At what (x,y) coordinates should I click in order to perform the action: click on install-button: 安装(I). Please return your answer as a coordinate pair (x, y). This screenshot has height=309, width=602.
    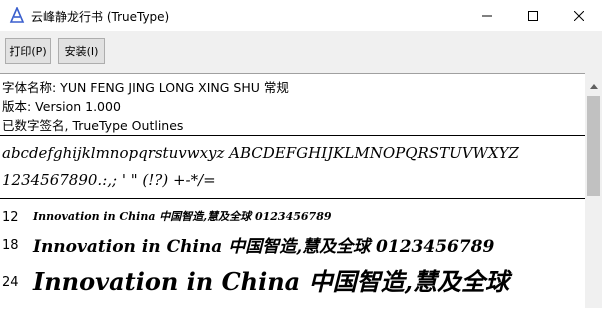
    Looking at the image, I should click on (81, 51).